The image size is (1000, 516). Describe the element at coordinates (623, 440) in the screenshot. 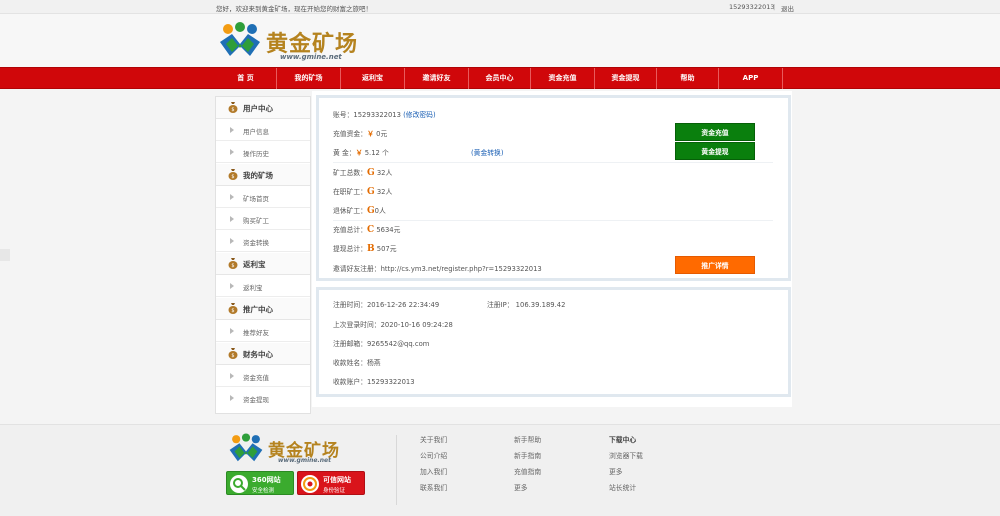

I see `footer-column-title: 下载中心` at that location.